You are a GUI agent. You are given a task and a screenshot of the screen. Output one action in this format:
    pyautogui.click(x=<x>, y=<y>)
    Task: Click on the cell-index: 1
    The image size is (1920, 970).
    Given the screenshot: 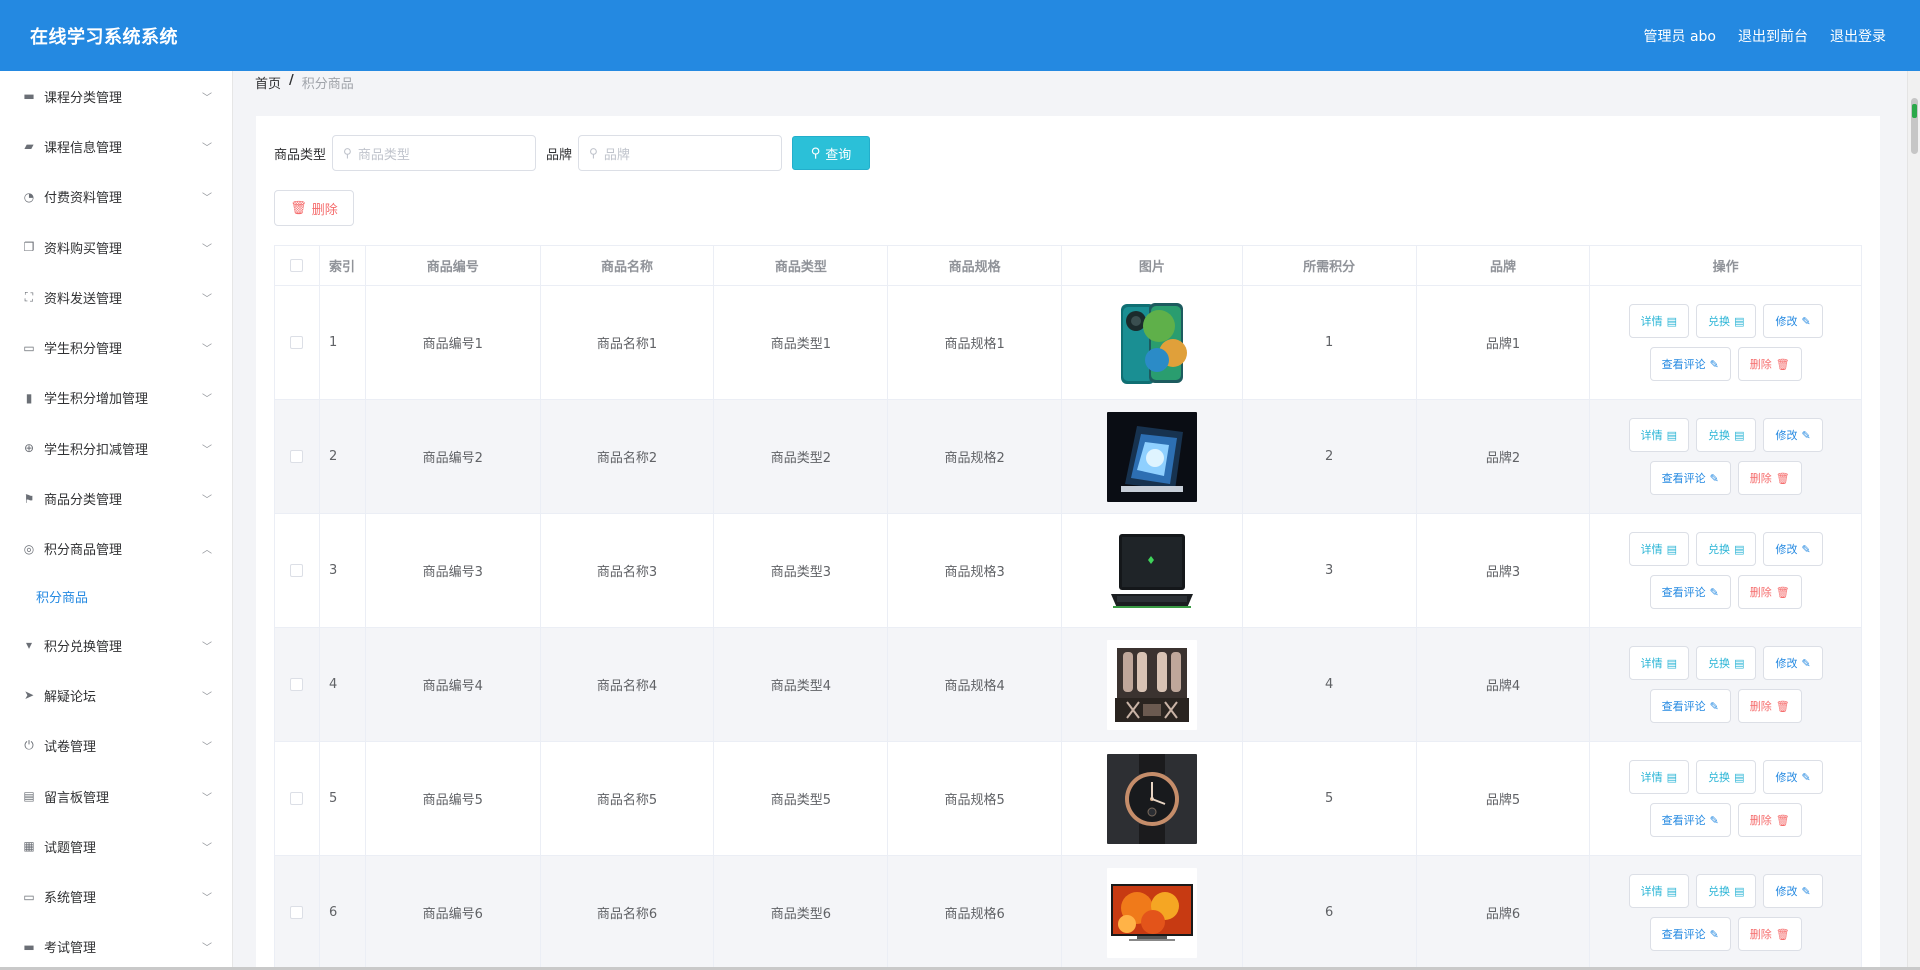 What is the action you would take?
    pyautogui.click(x=343, y=342)
    